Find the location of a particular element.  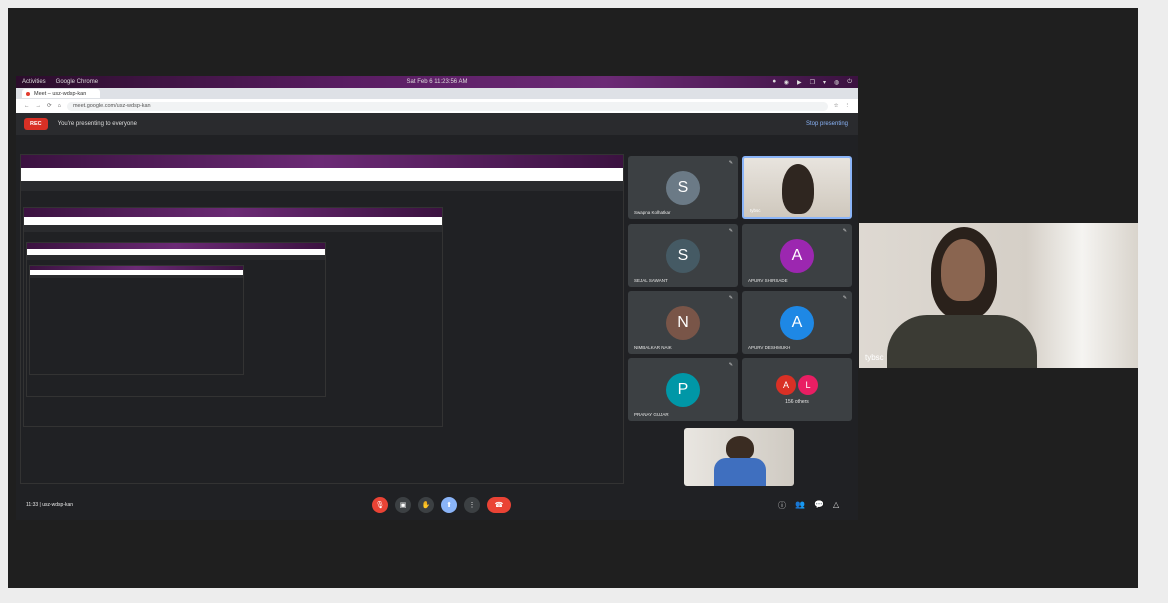

more-options-button: ⋮ is located at coordinates (472, 505).